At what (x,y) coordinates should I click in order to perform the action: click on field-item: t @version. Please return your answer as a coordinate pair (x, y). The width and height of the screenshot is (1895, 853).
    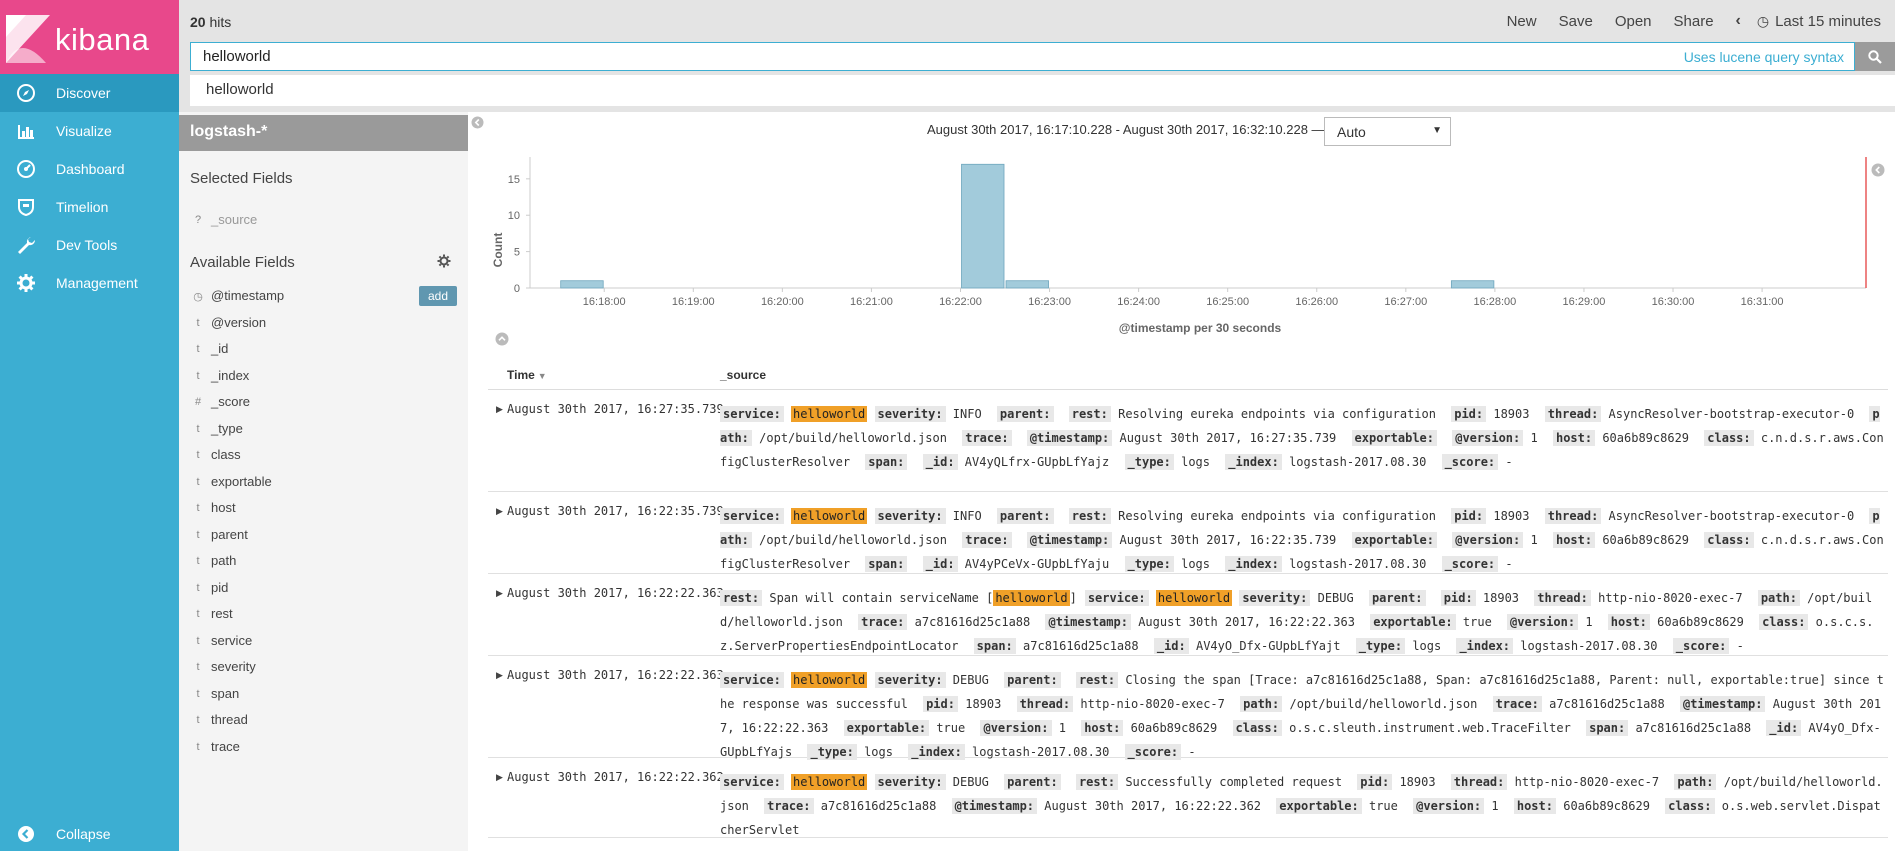
    Looking at the image, I should click on (323, 324).